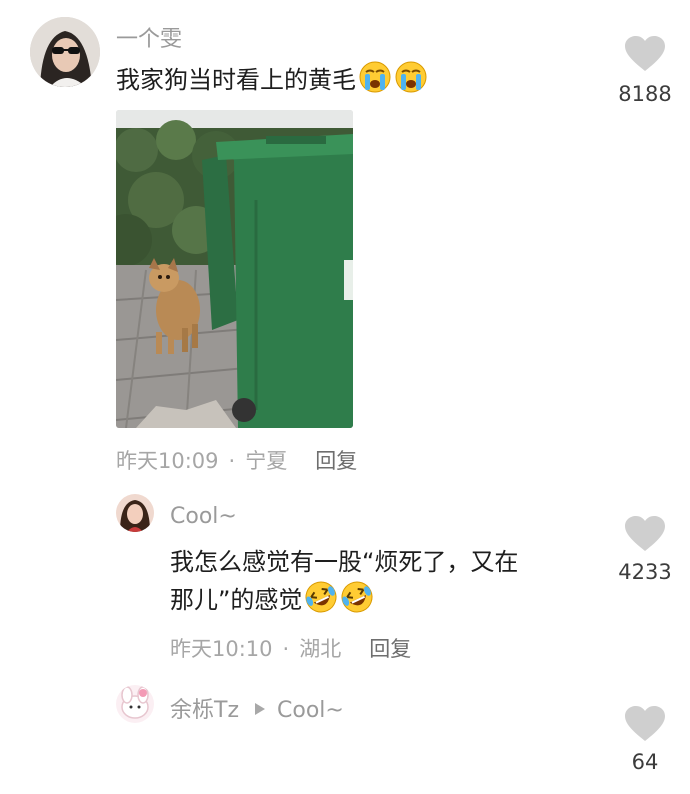  I want to click on like-button: 8188, so click(645, 71).